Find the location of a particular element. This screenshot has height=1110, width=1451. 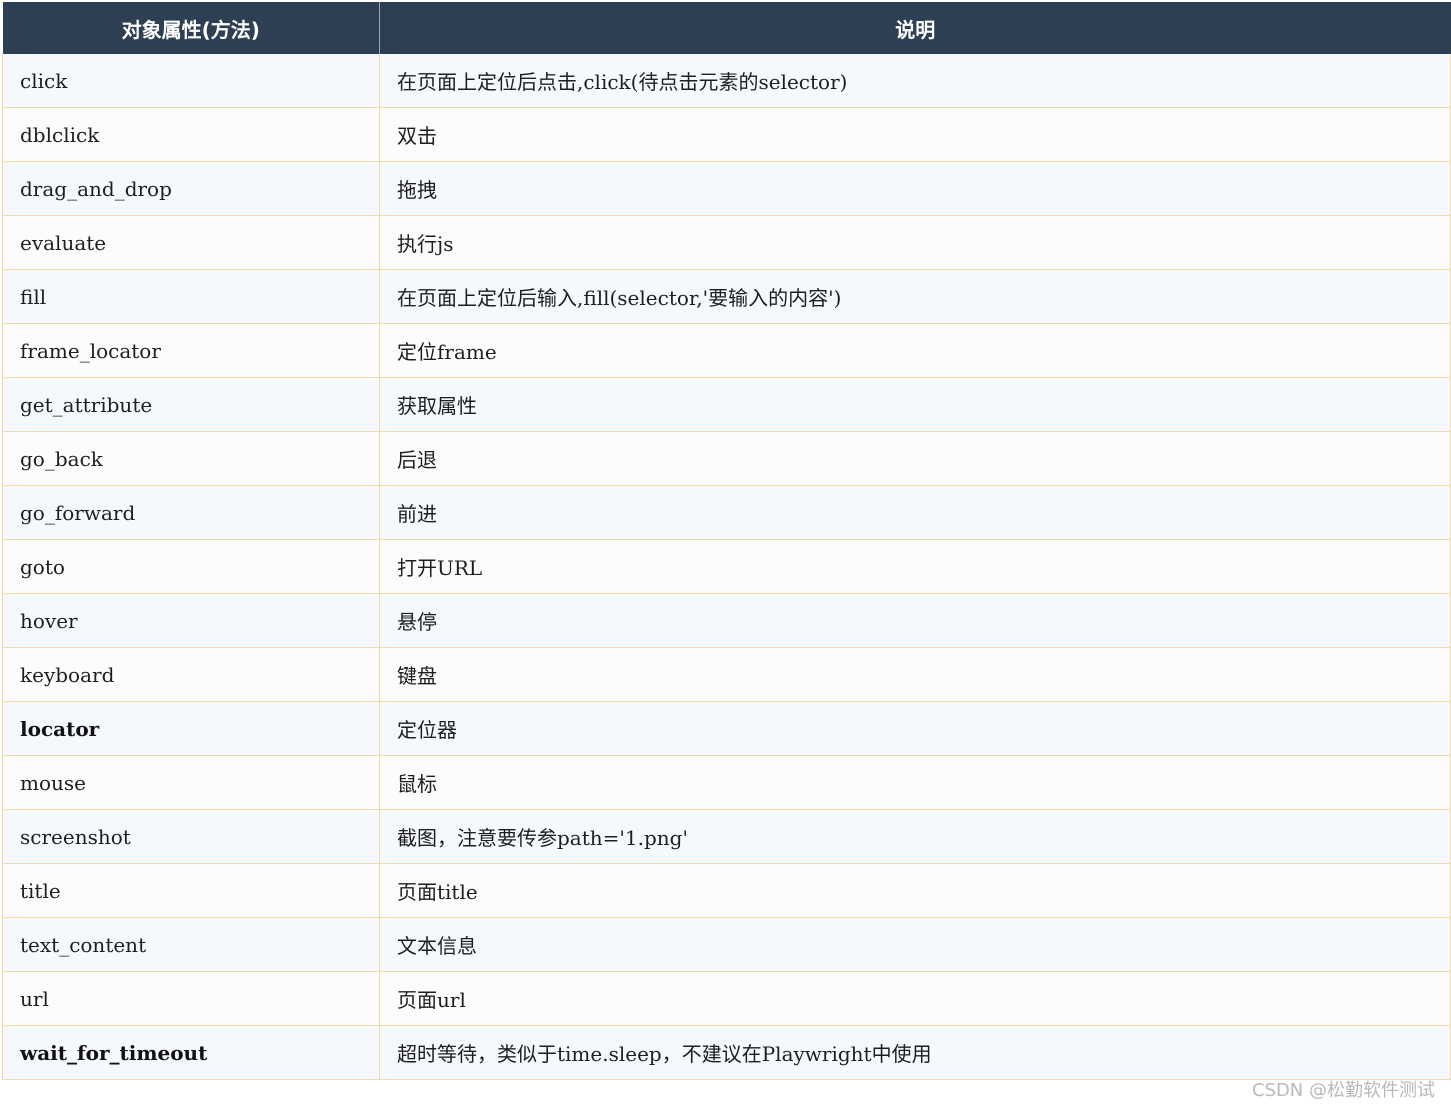

description-cell: 文本信息 is located at coordinates (915, 944).